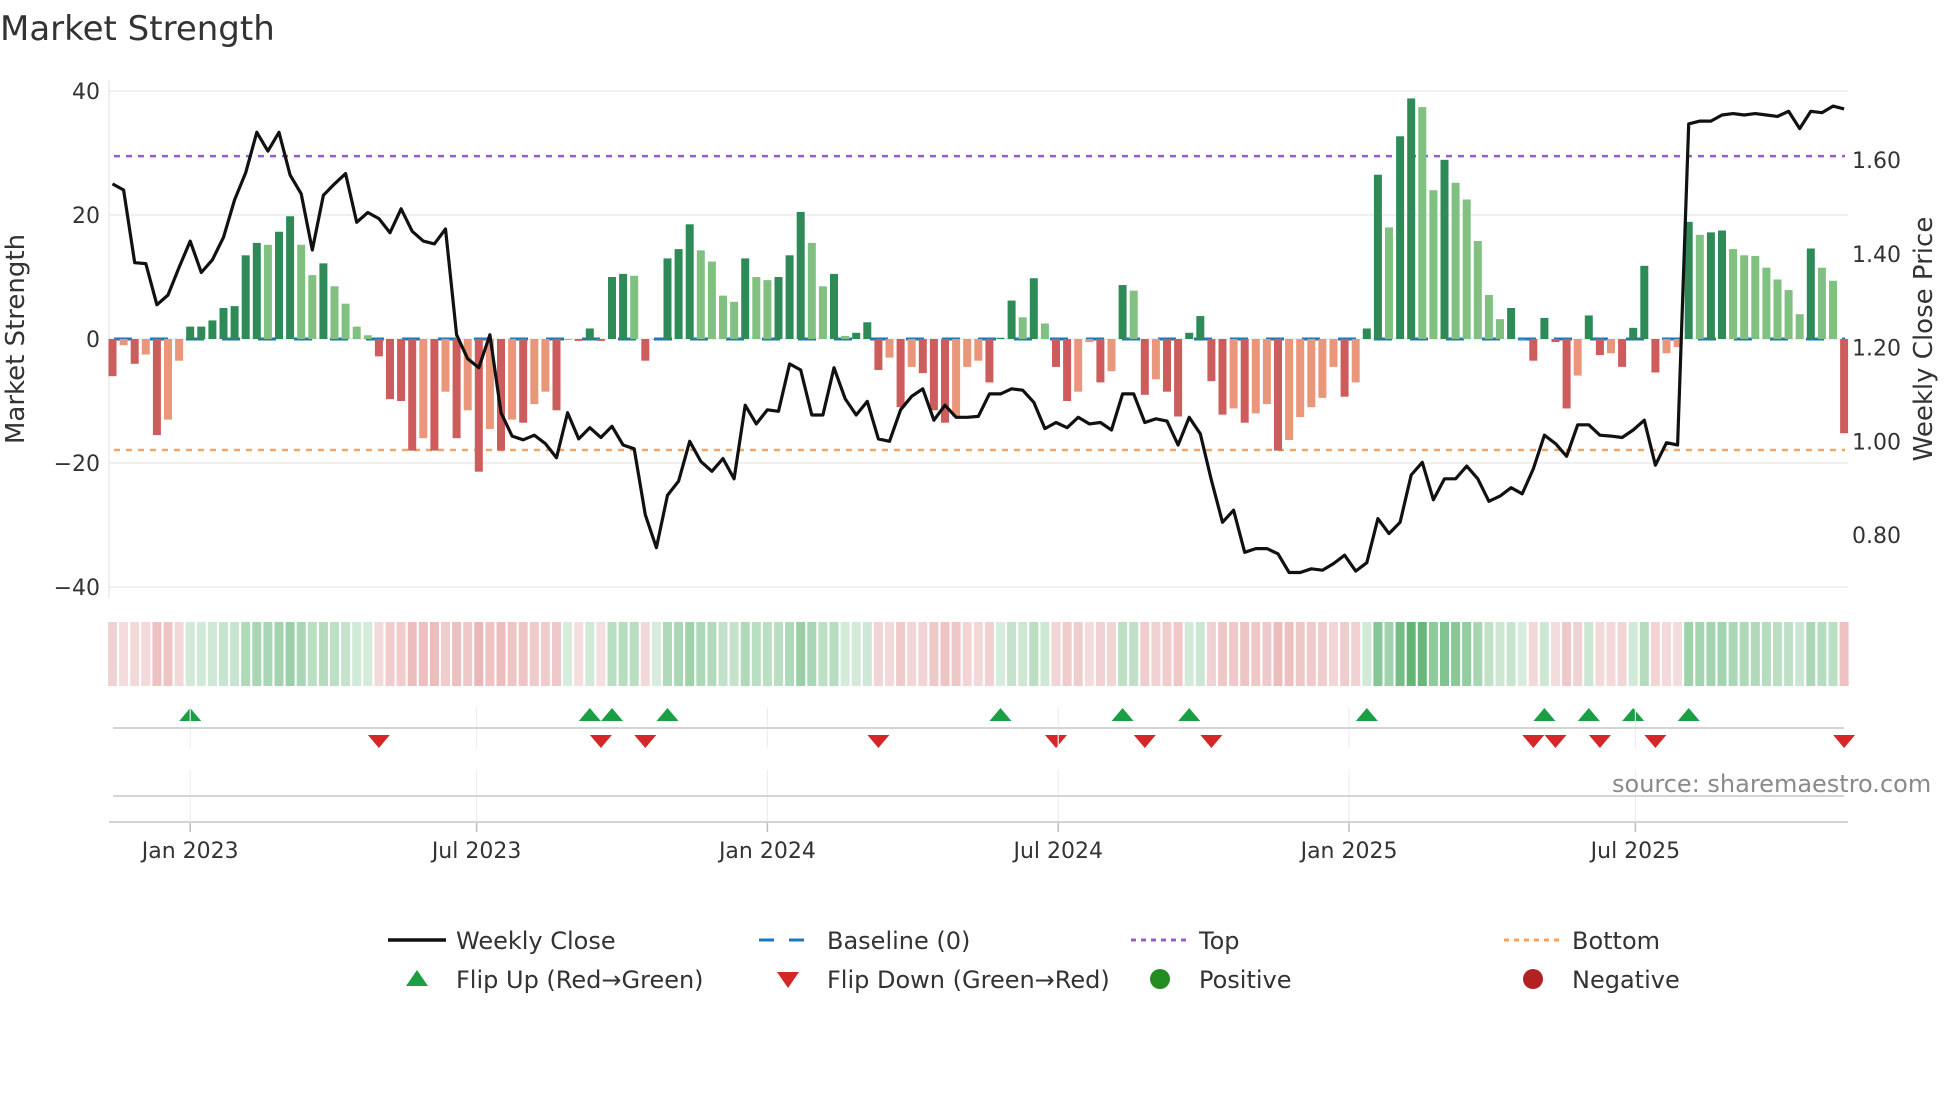  Describe the element at coordinates (1219, 941) in the screenshot. I see `legend-label: Top` at that location.